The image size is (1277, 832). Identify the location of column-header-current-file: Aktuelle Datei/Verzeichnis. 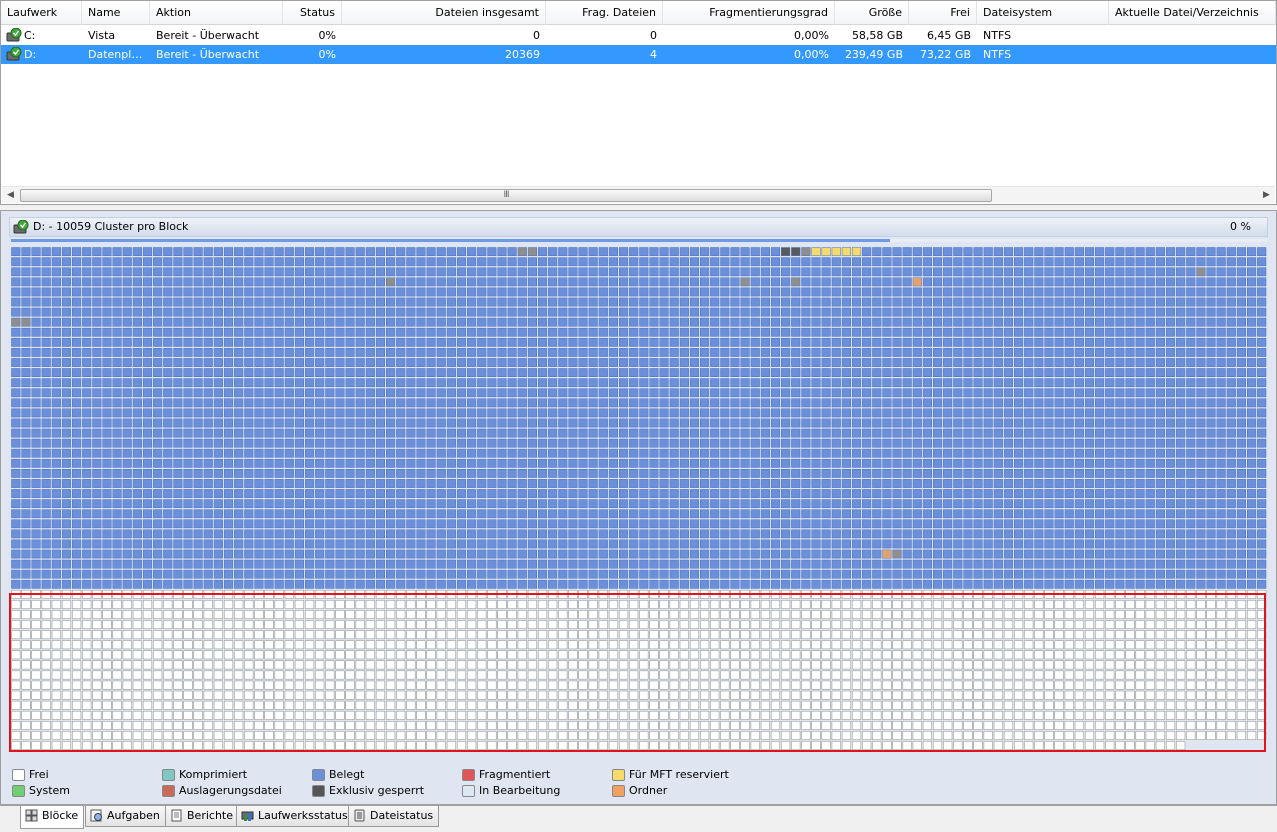
(1192, 13).